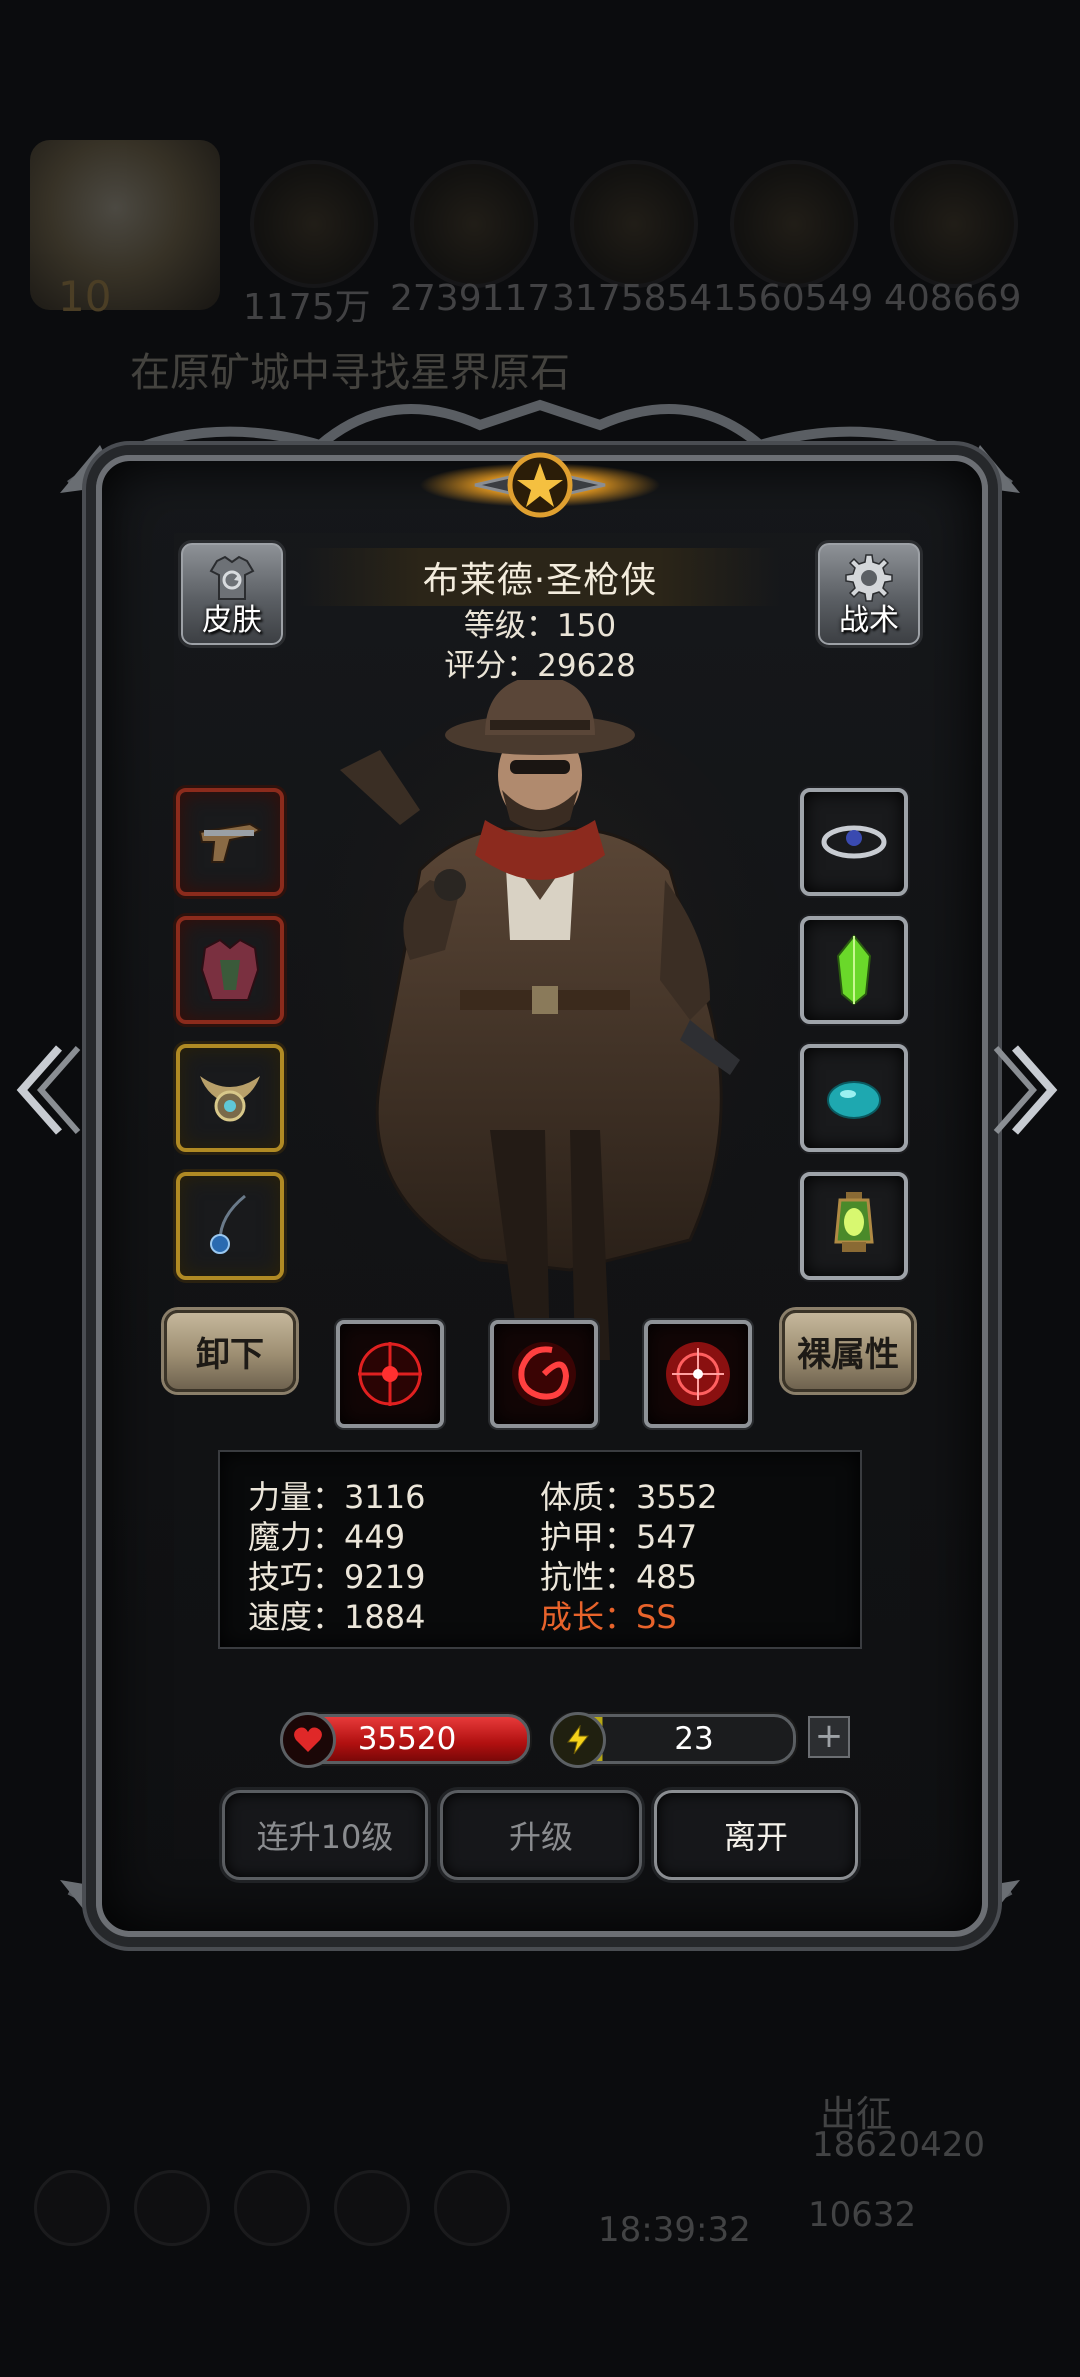  I want to click on armor-icon, so click(230, 969).